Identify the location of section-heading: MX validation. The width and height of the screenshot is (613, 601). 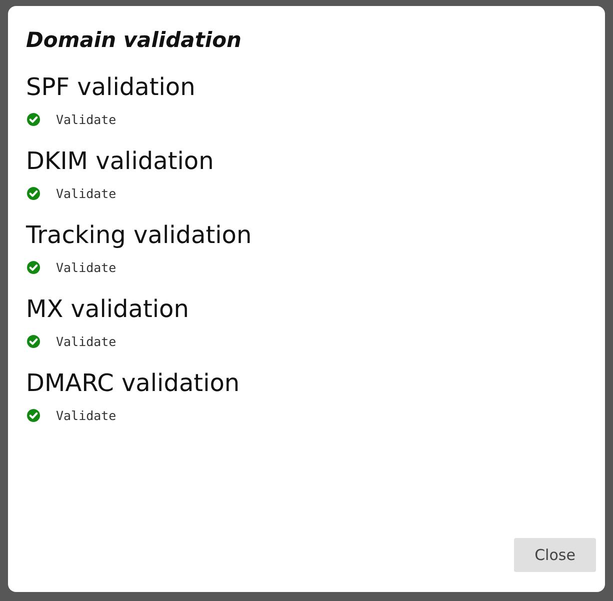
(108, 309).